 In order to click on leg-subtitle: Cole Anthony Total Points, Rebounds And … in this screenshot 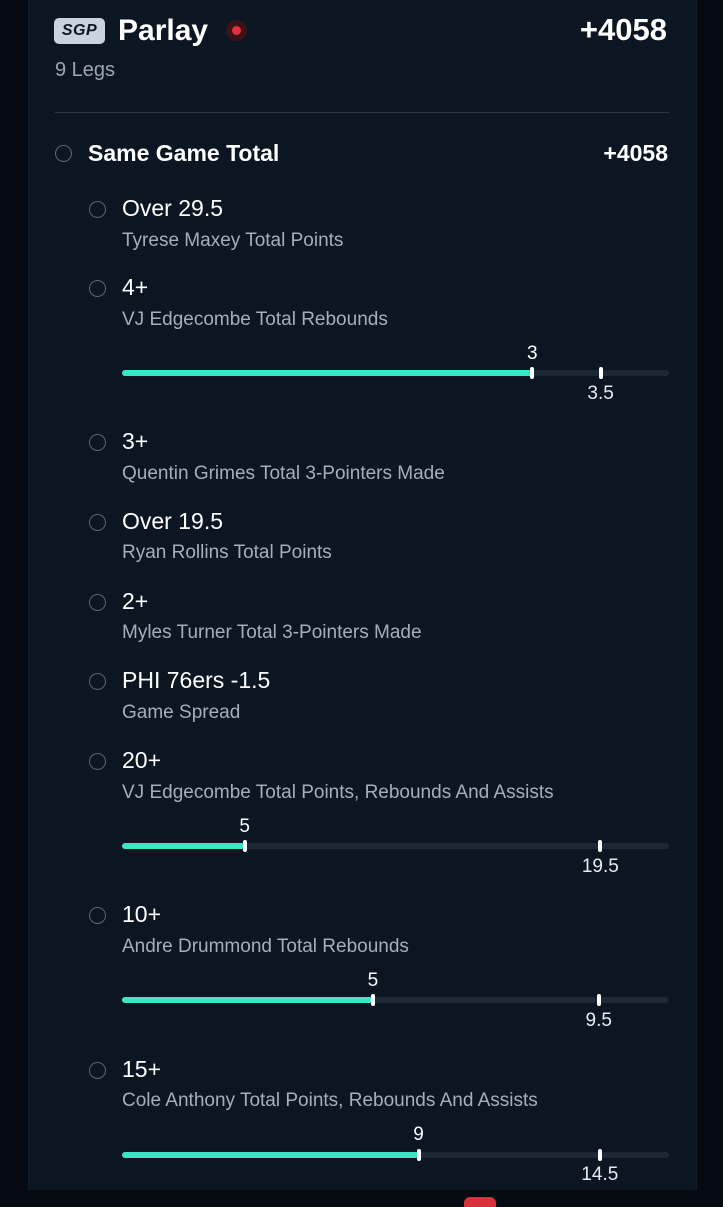, I will do `click(330, 1100)`.